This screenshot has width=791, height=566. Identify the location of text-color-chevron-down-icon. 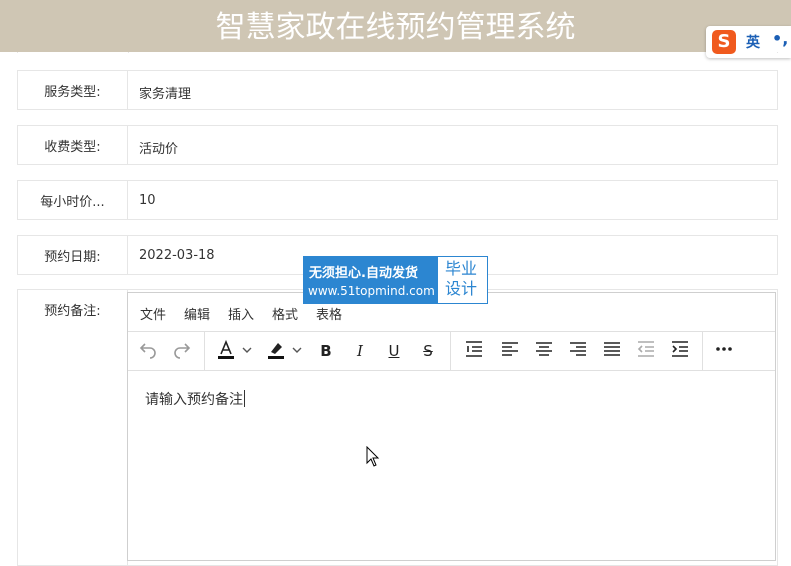
(247, 351).